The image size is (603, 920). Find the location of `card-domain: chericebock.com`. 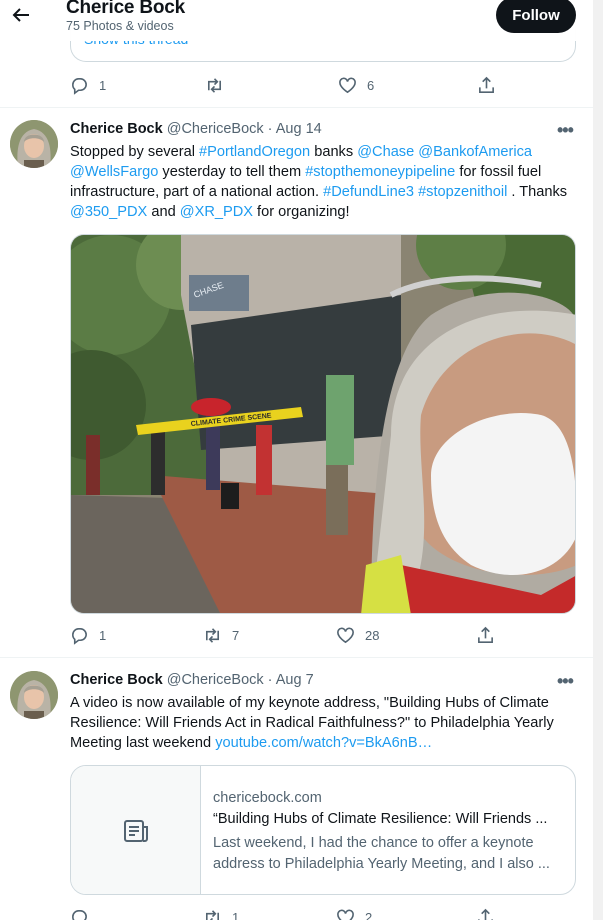

card-domain: chericebock.com is located at coordinates (267, 798).